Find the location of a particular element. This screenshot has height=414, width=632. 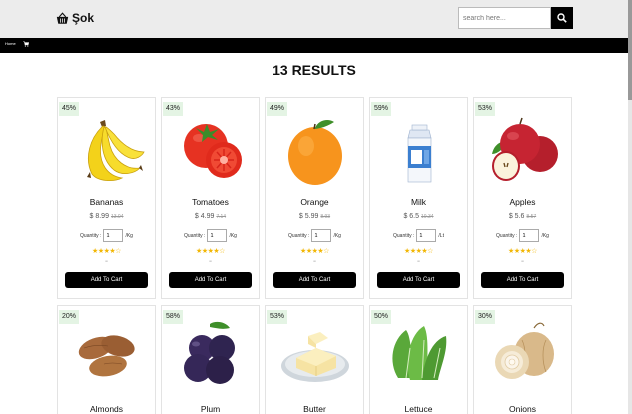

price: $ 5.6 is located at coordinates (516, 216).